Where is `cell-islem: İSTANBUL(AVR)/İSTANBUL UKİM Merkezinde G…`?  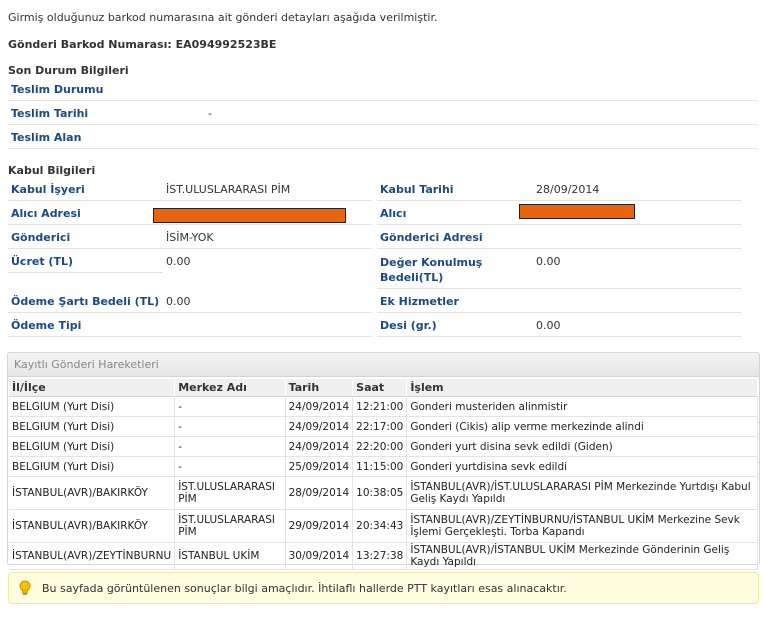
cell-islem: İSTANBUL(AVR)/İSTANBUL UKİM Merkezinde G… is located at coordinates (582, 556).